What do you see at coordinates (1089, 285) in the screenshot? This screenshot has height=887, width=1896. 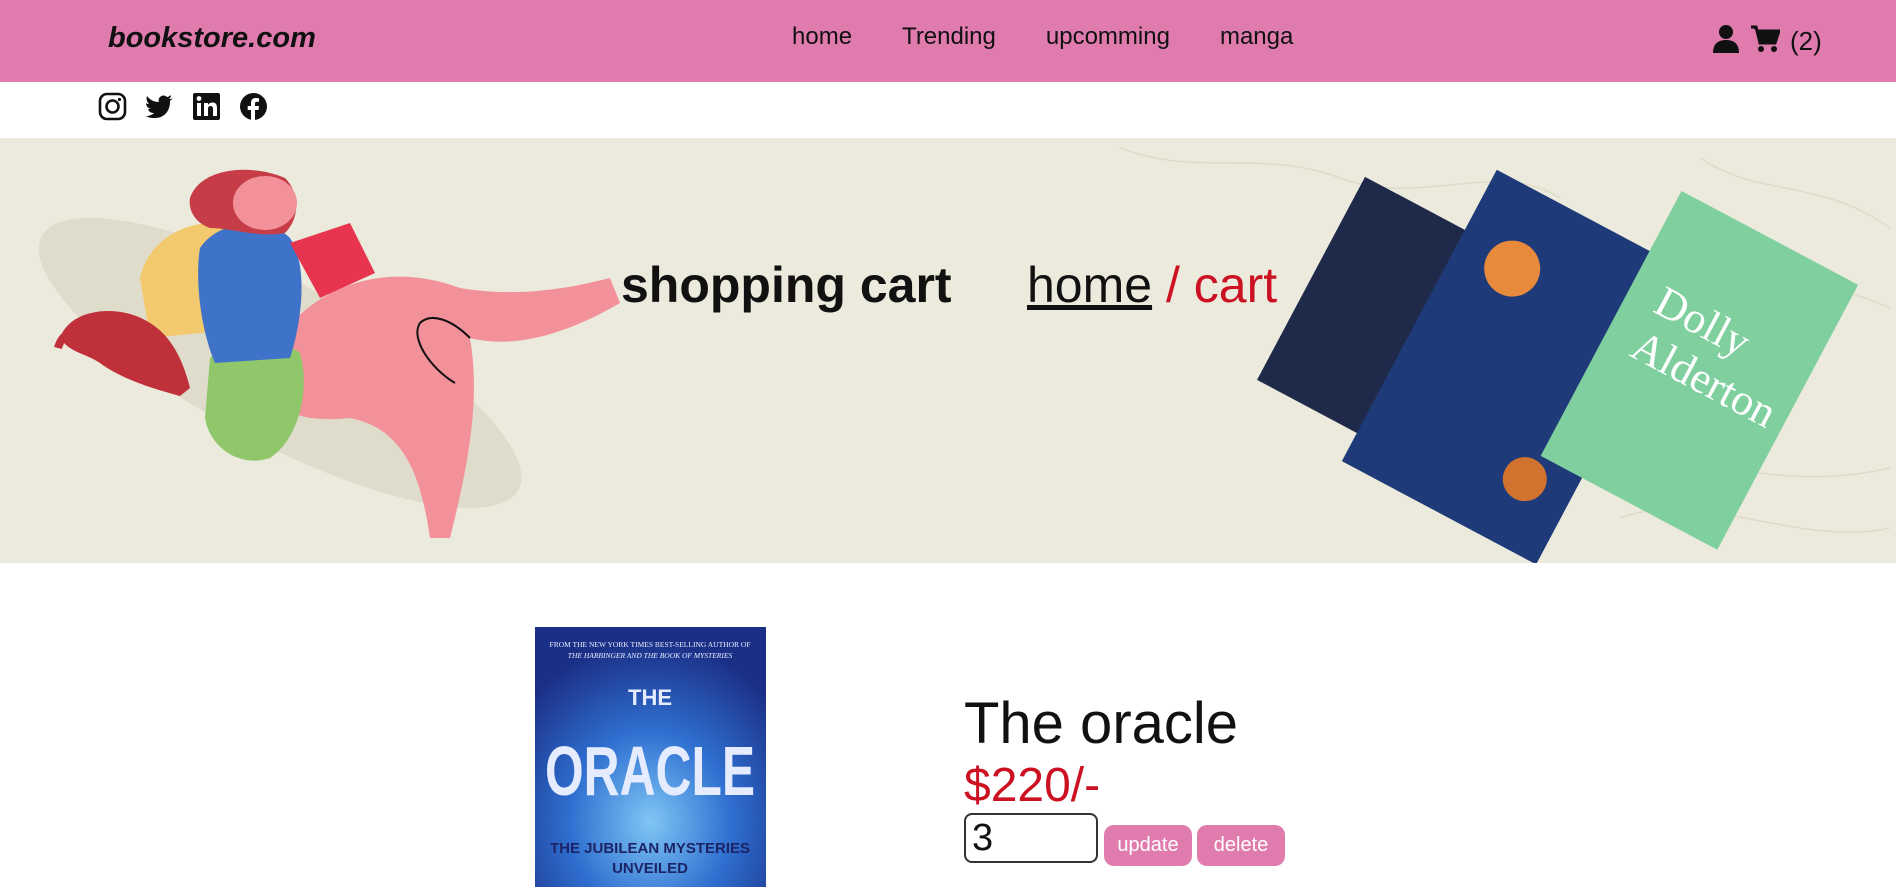 I see `breadcrumb-home: home` at bounding box center [1089, 285].